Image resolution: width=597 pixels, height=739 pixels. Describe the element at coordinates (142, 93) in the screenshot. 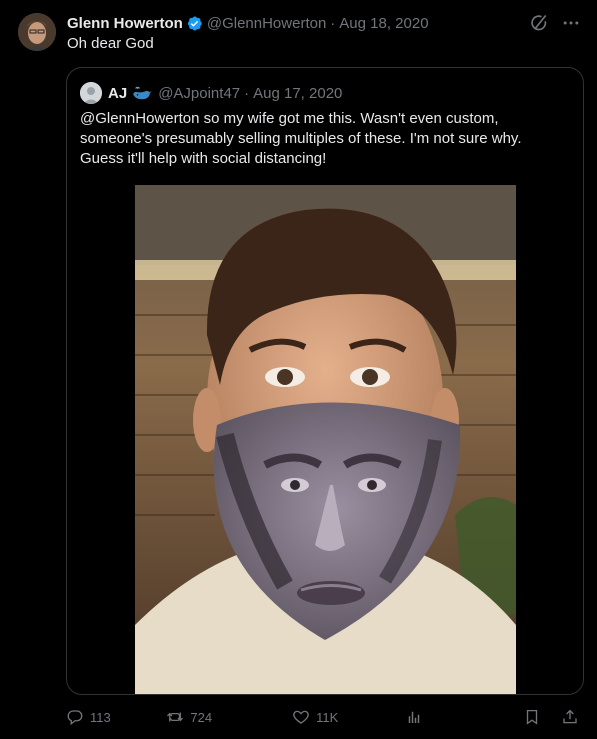

I see `whale-emoji-icon` at that location.